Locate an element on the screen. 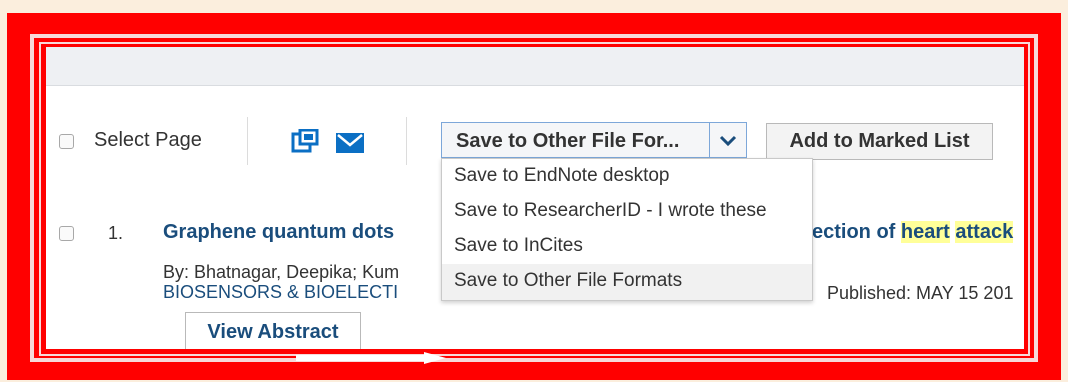 Image resolution: width=1068 pixels, height=382 pixels. search-term-highlight-2: attack is located at coordinates (984, 232).